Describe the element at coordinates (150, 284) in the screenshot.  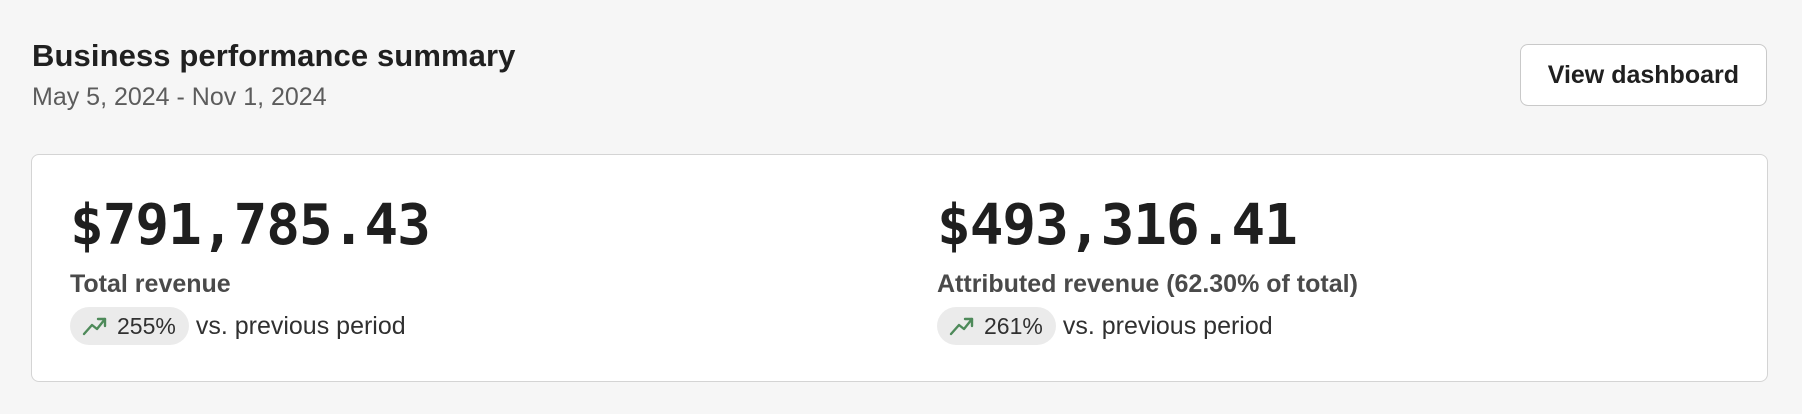
I see `metric-label: Total revenue` at that location.